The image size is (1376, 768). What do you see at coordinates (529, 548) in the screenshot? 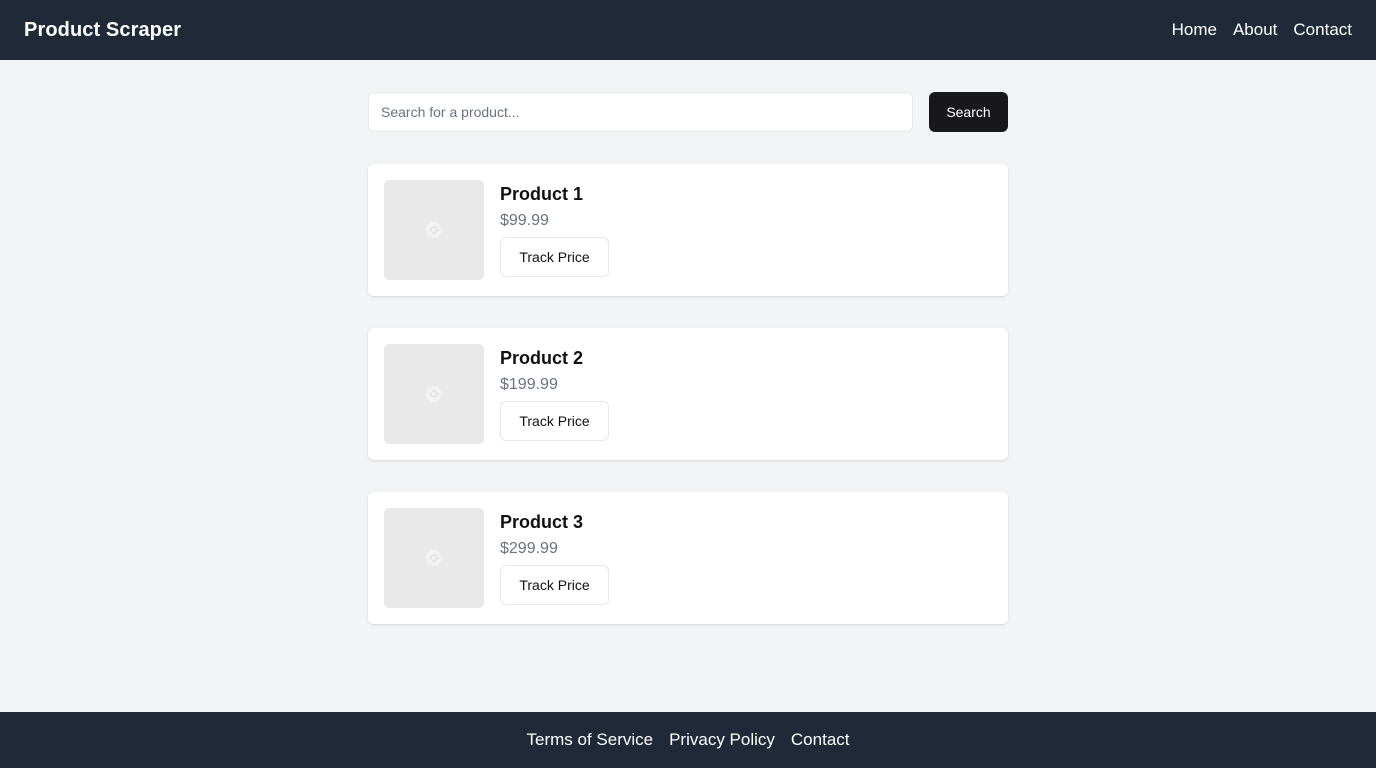
I see `product-price: $299.99` at bounding box center [529, 548].